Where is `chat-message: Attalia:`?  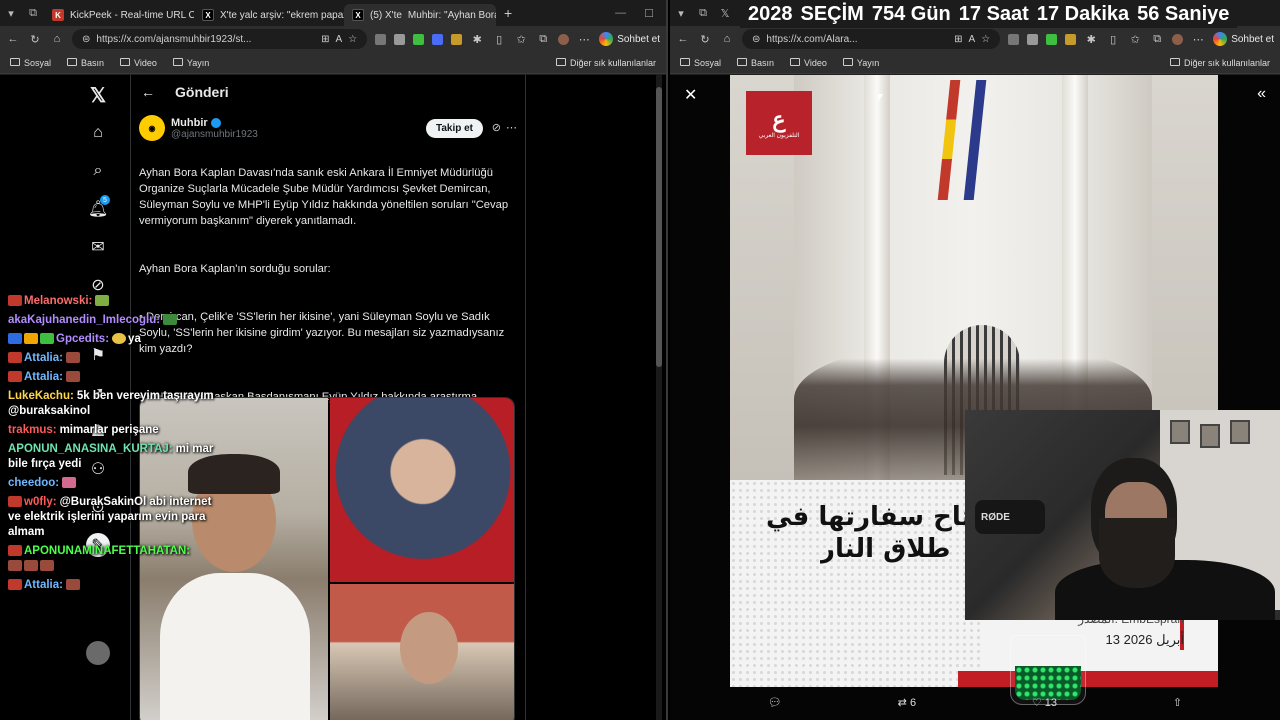 chat-message: Attalia: is located at coordinates (115, 585).